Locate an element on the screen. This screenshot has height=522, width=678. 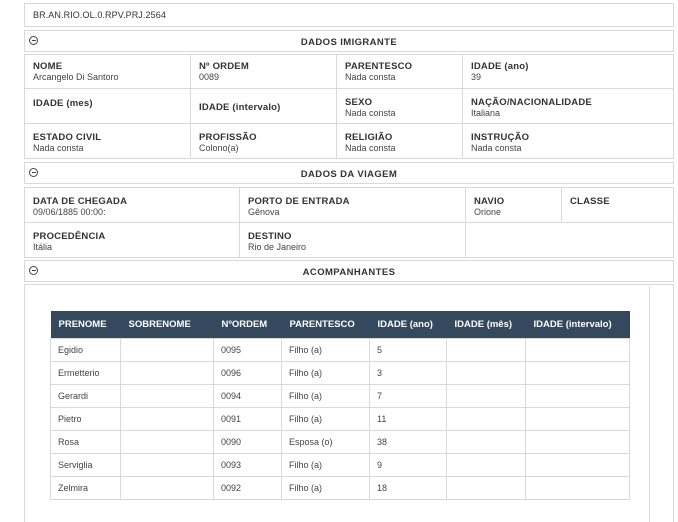
table-cell: Zelmira is located at coordinates (85, 488).